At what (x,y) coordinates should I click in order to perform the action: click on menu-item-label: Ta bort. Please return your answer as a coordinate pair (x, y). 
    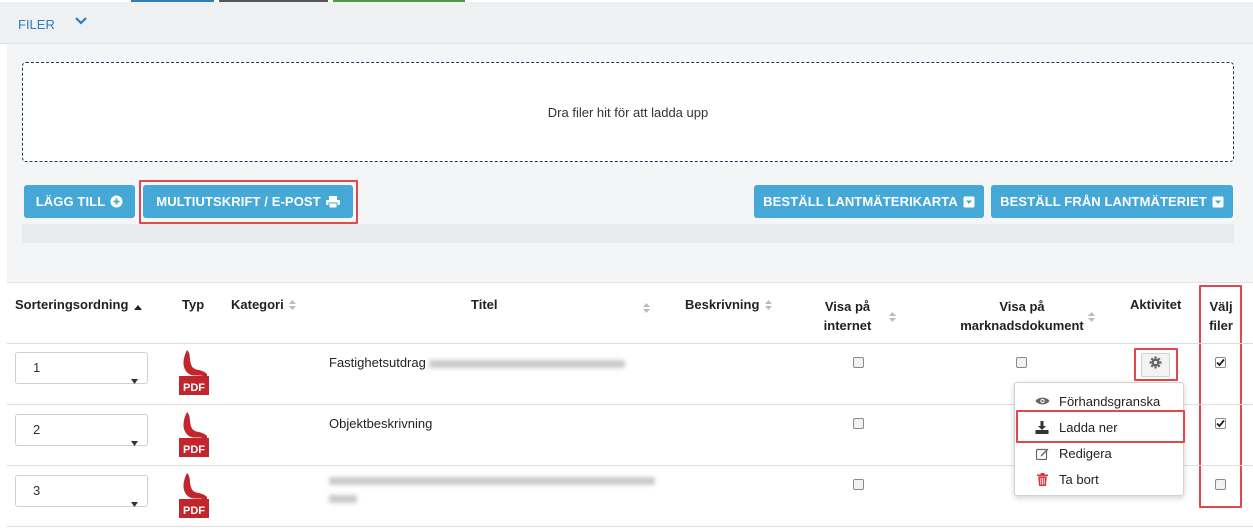
    Looking at the image, I should click on (1079, 479).